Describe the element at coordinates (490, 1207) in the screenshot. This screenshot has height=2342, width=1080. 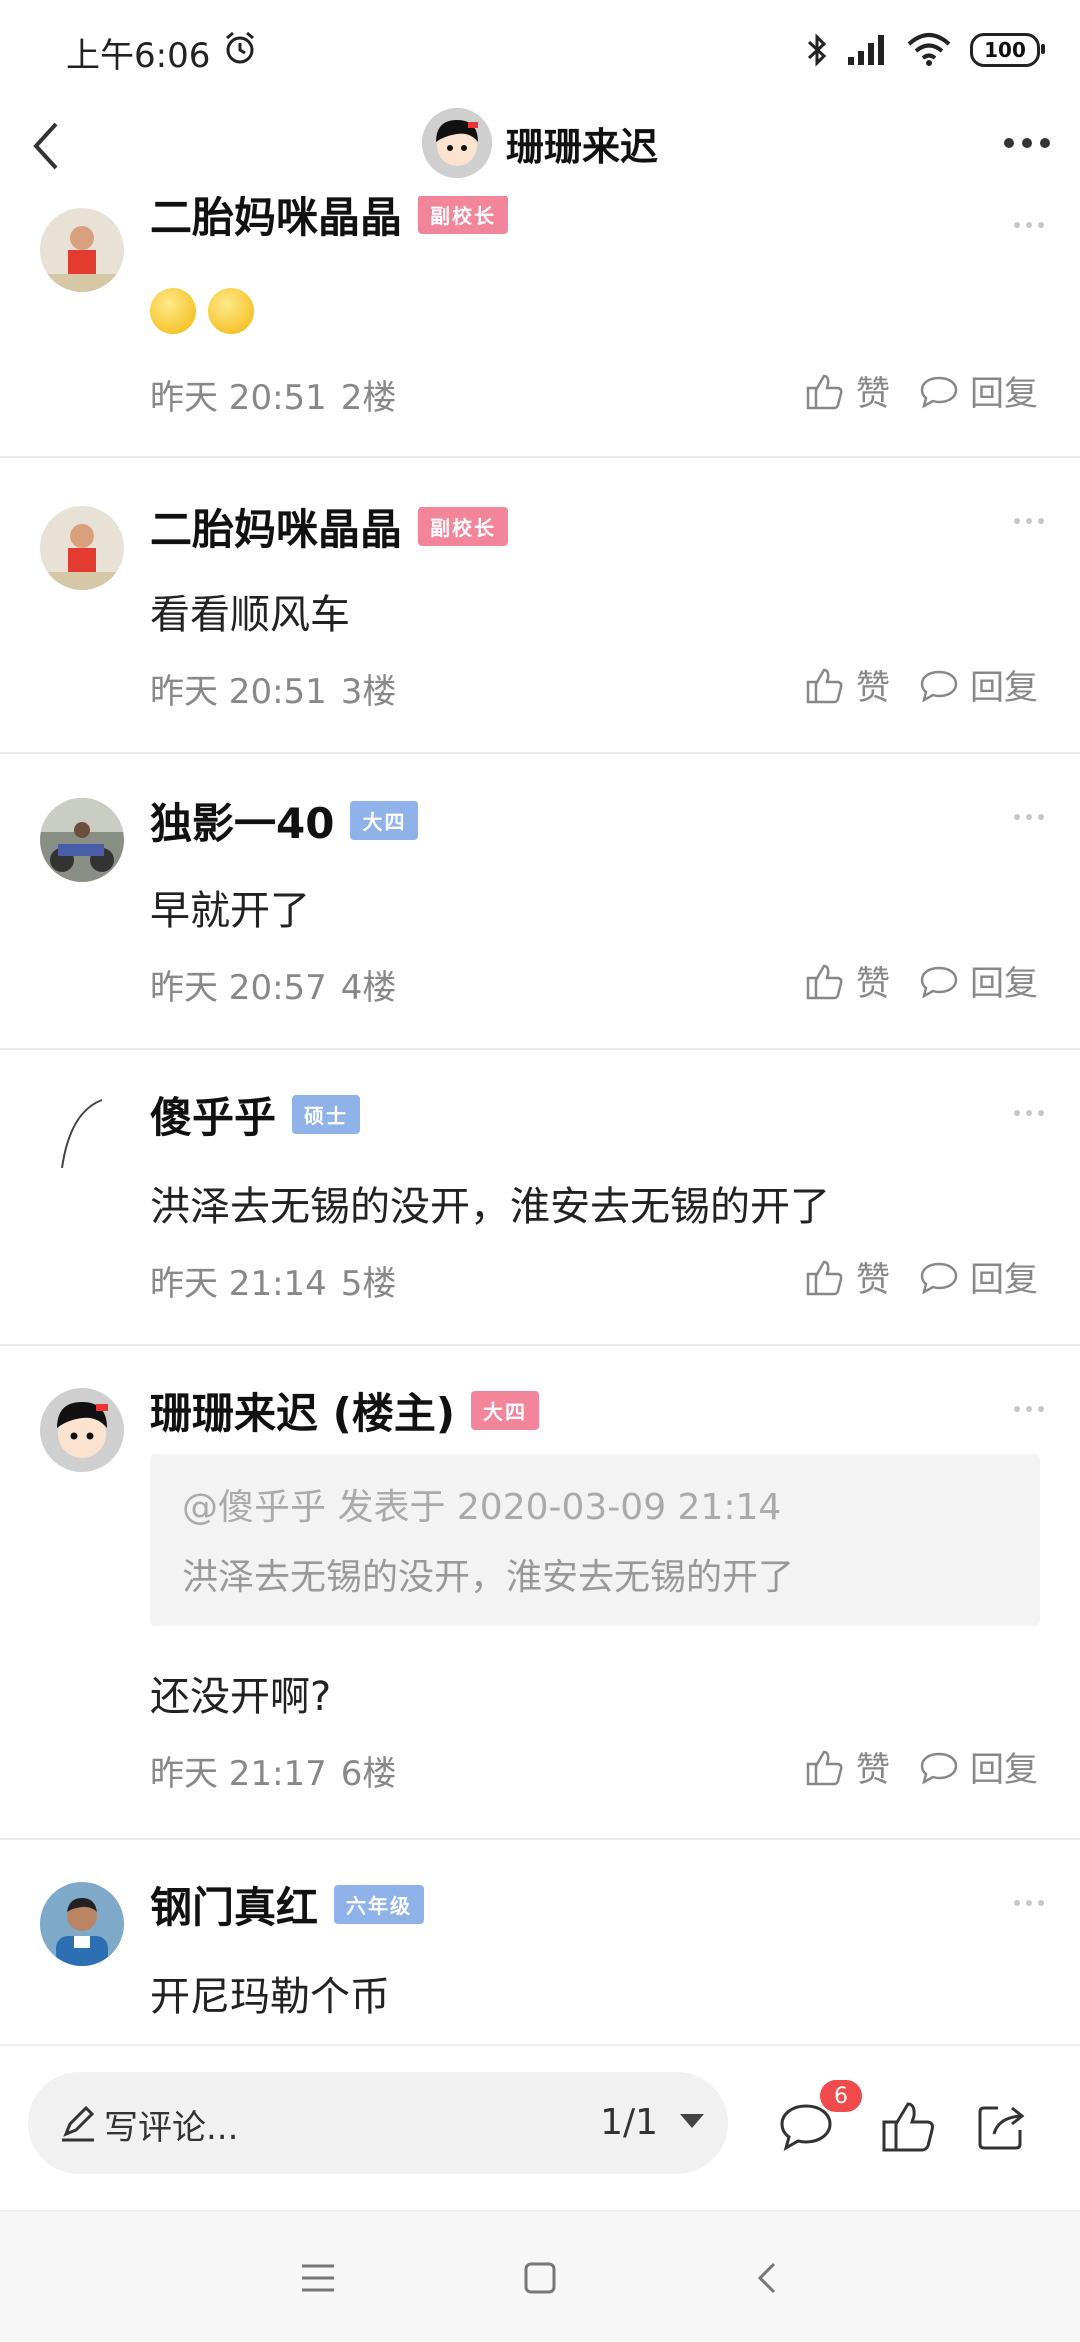
I see `comment-text: 洪泽去无锡的没开，淮安去无锡的开了` at that location.